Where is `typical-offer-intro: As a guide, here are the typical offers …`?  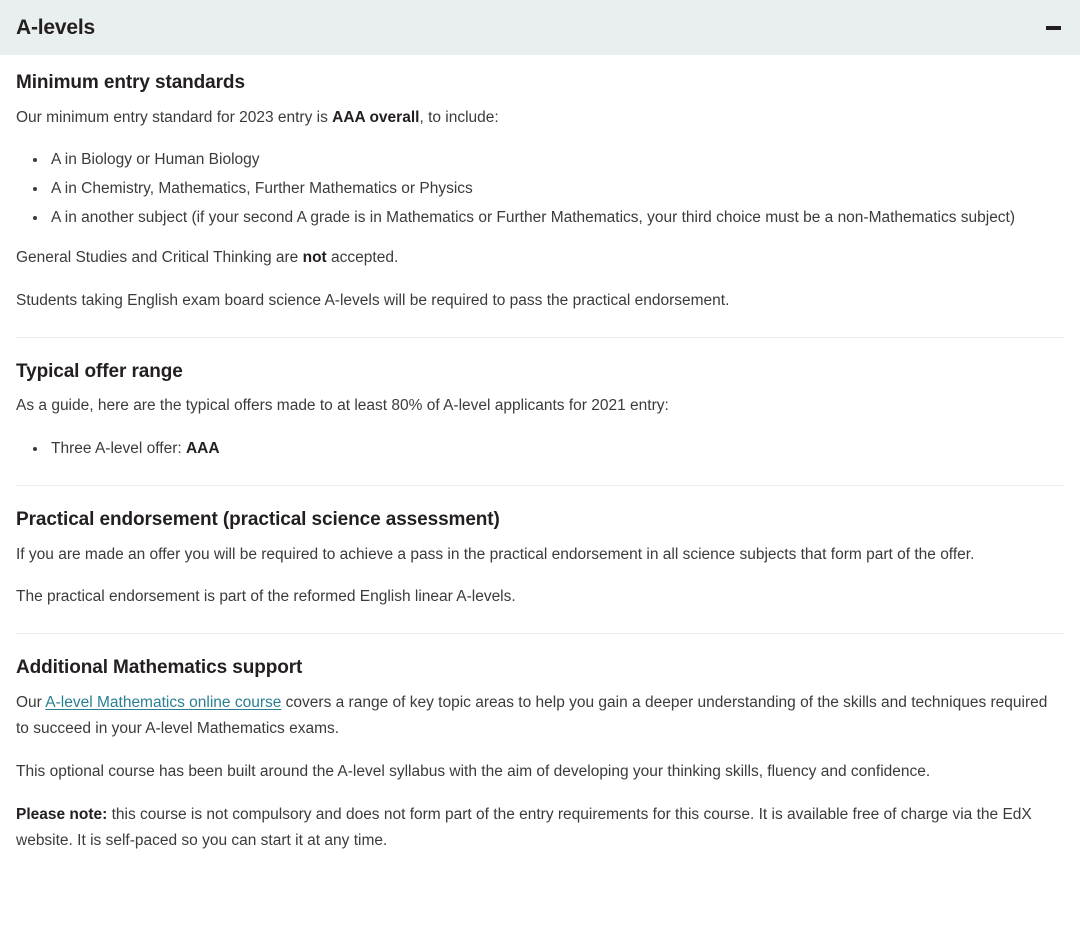 typical-offer-intro: As a guide, here are the typical offers … is located at coordinates (342, 406).